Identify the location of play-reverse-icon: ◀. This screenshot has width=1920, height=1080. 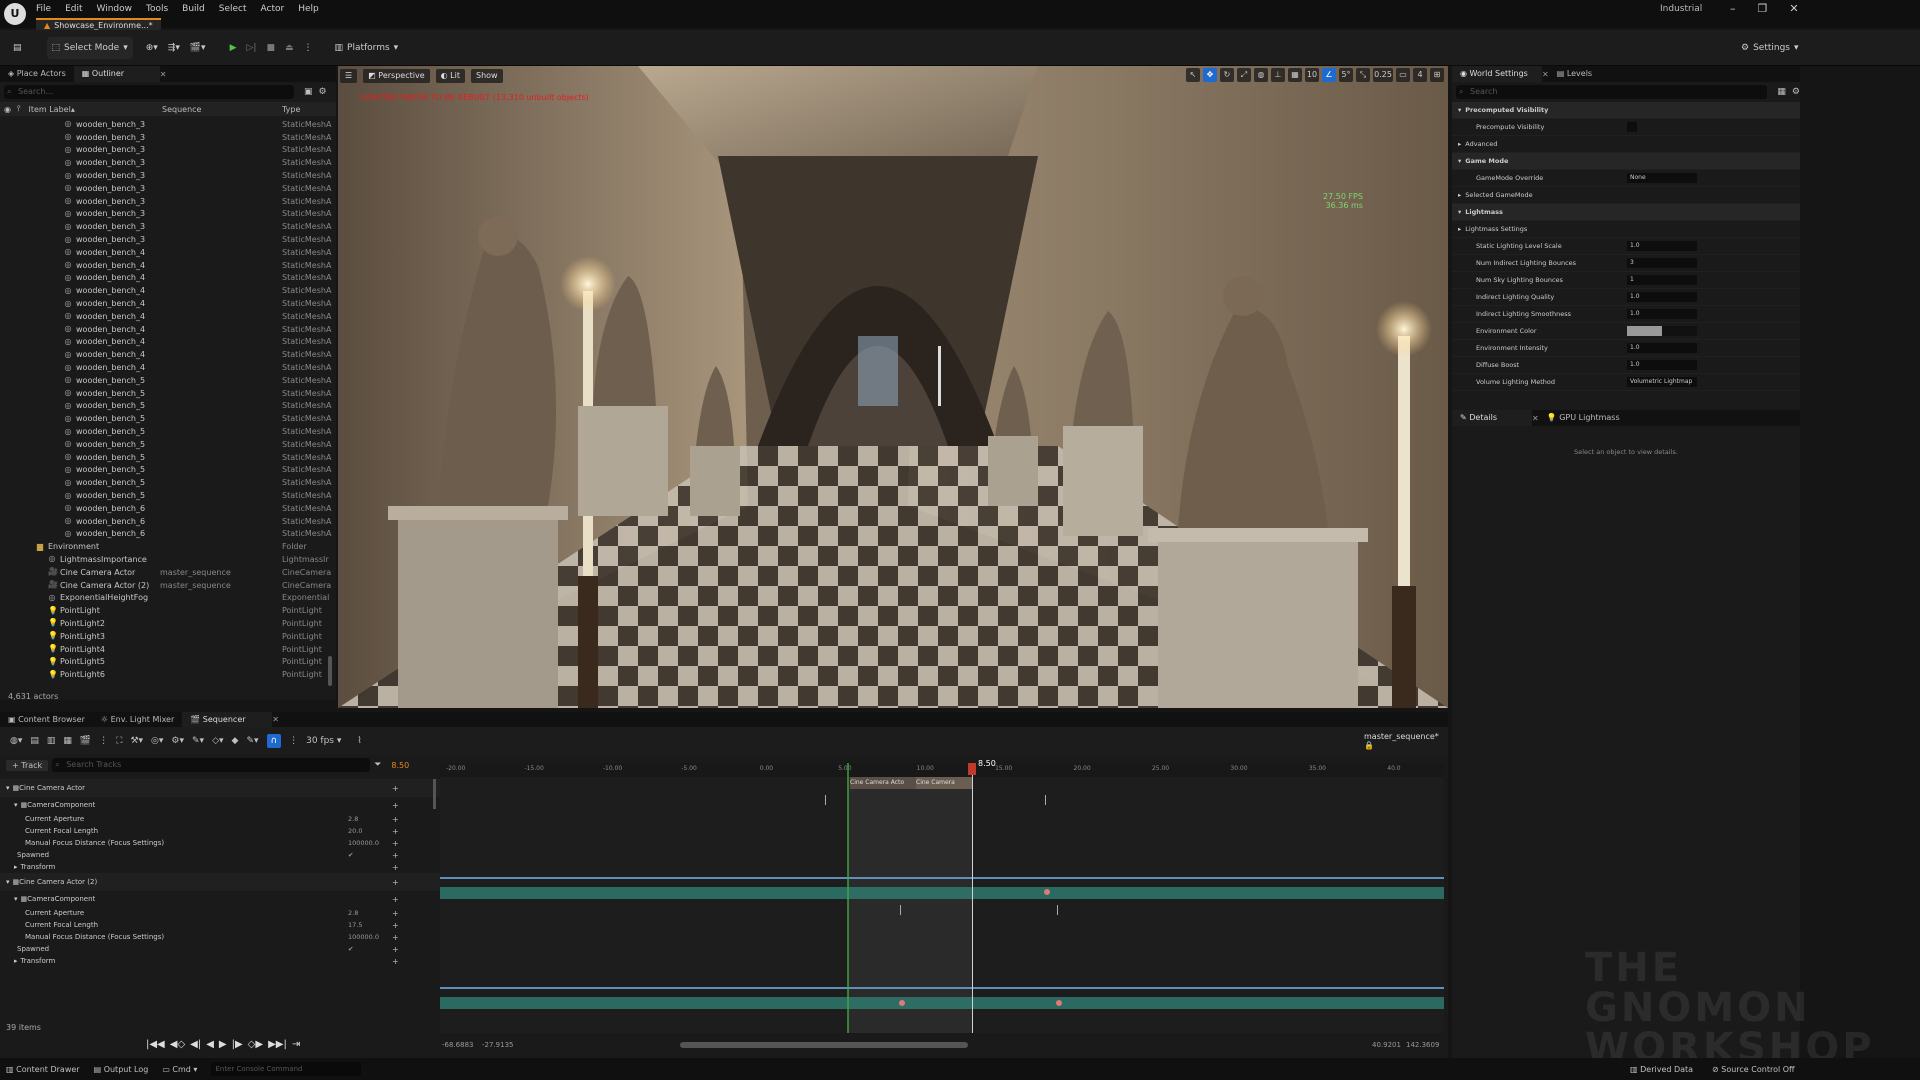
(210, 1044).